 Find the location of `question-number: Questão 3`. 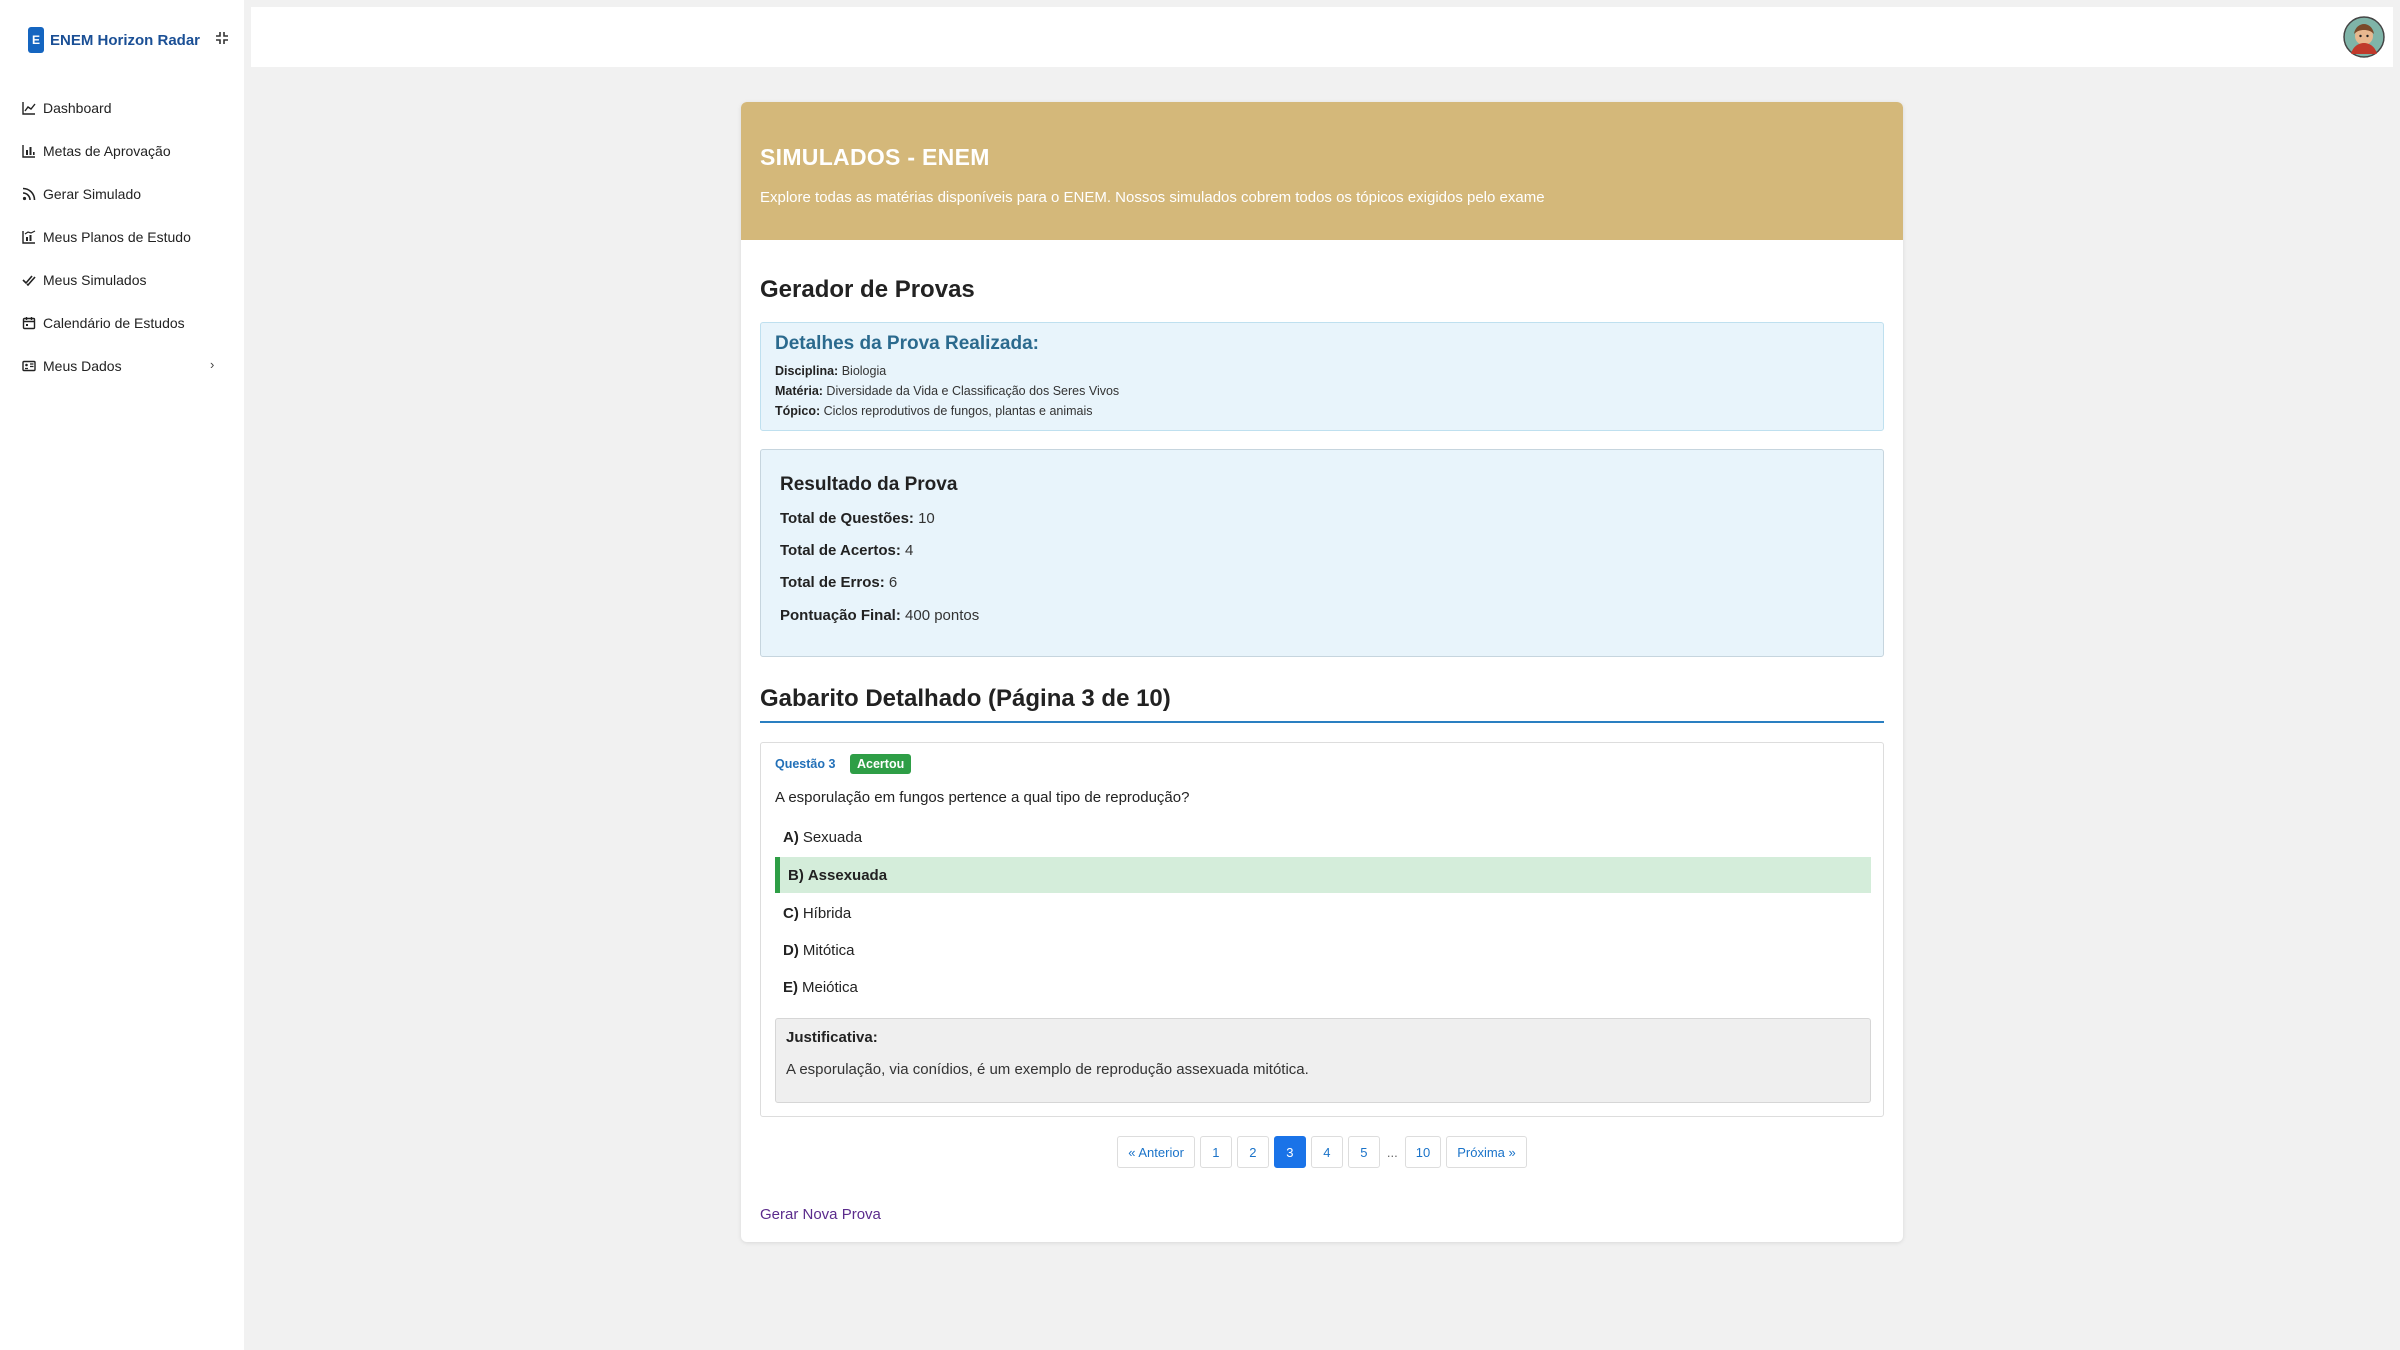

question-number: Questão 3 is located at coordinates (805, 764).